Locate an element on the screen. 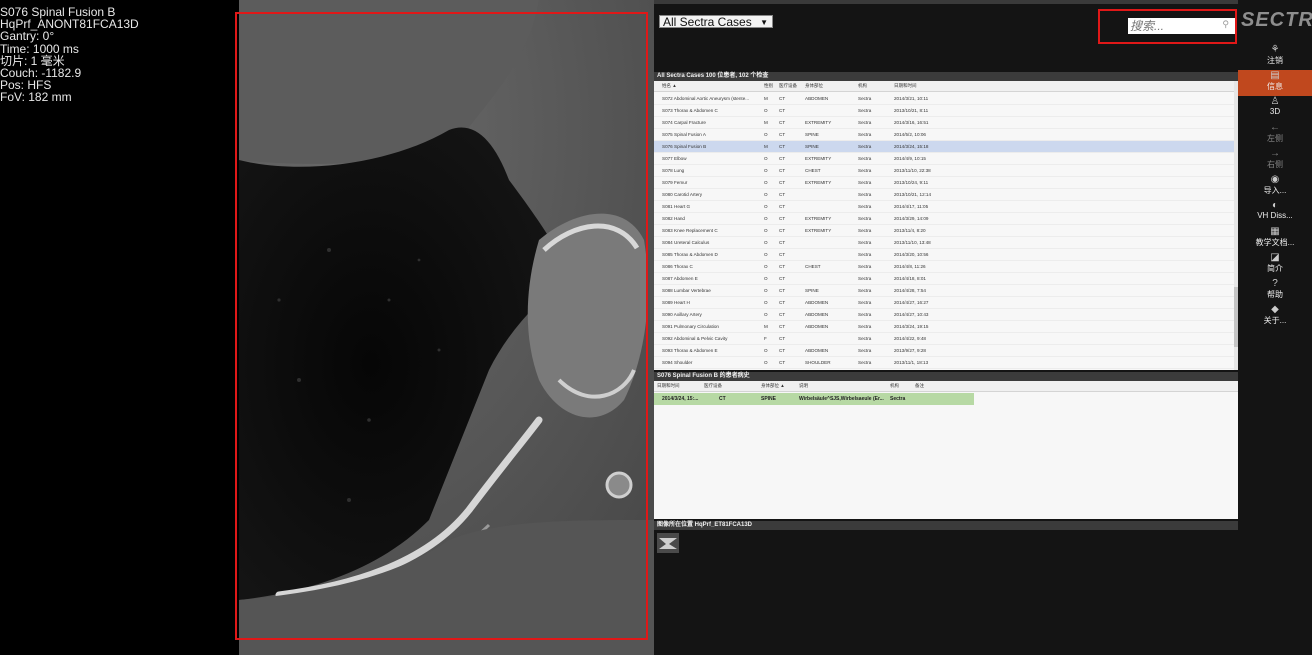 The width and height of the screenshot is (1312, 655). case-date: 2013/11/4, 8:20 is located at coordinates (910, 230).